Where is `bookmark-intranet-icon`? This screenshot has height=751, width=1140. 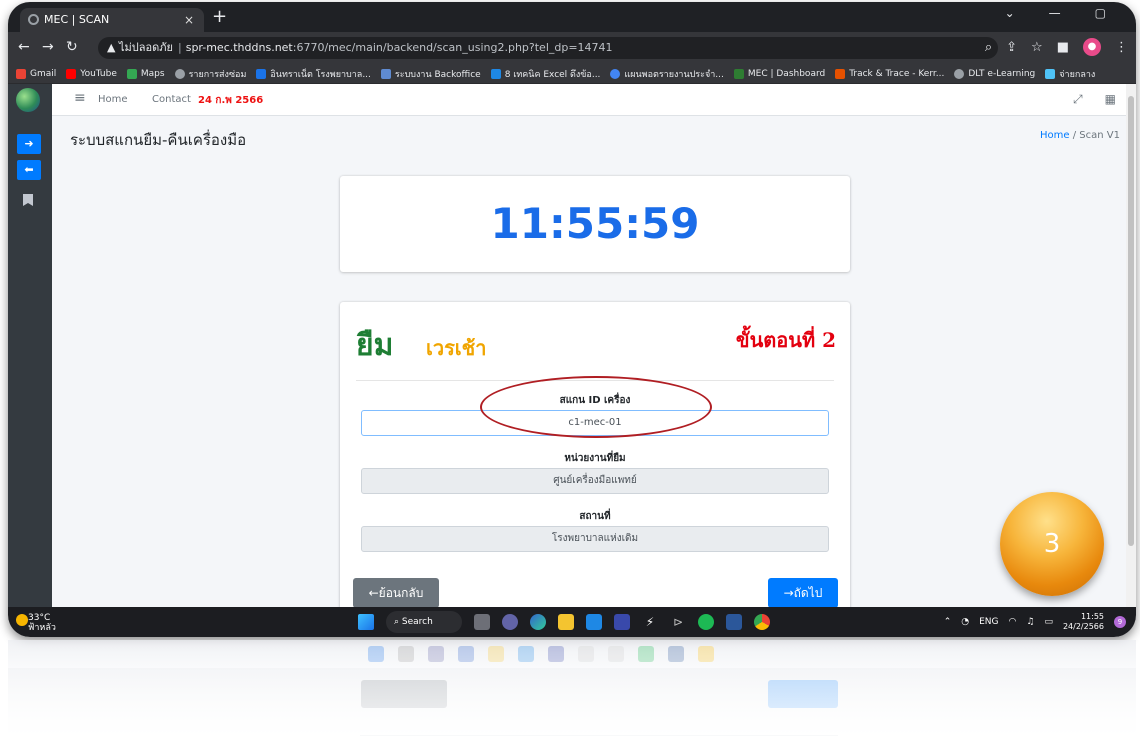 bookmark-intranet-icon is located at coordinates (261, 73).